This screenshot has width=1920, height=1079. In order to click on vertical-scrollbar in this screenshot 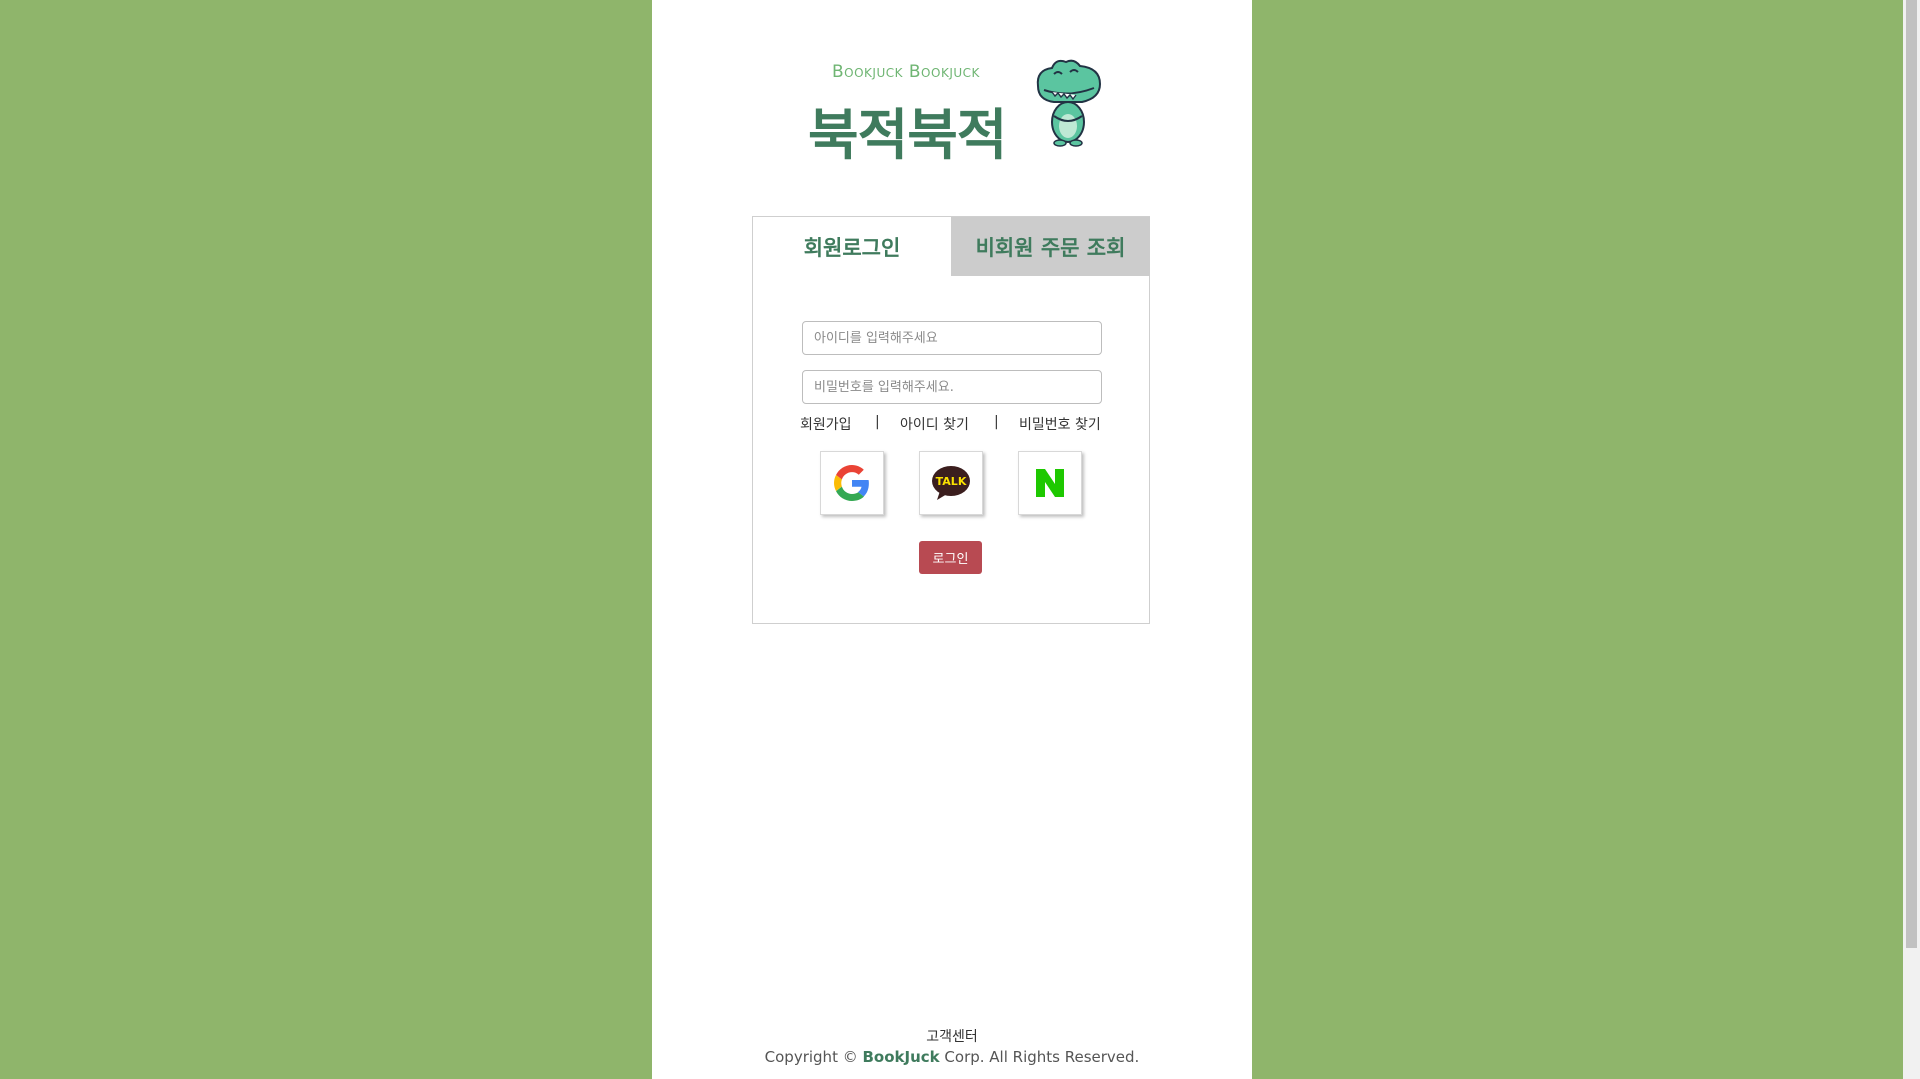, I will do `click(1911, 539)`.